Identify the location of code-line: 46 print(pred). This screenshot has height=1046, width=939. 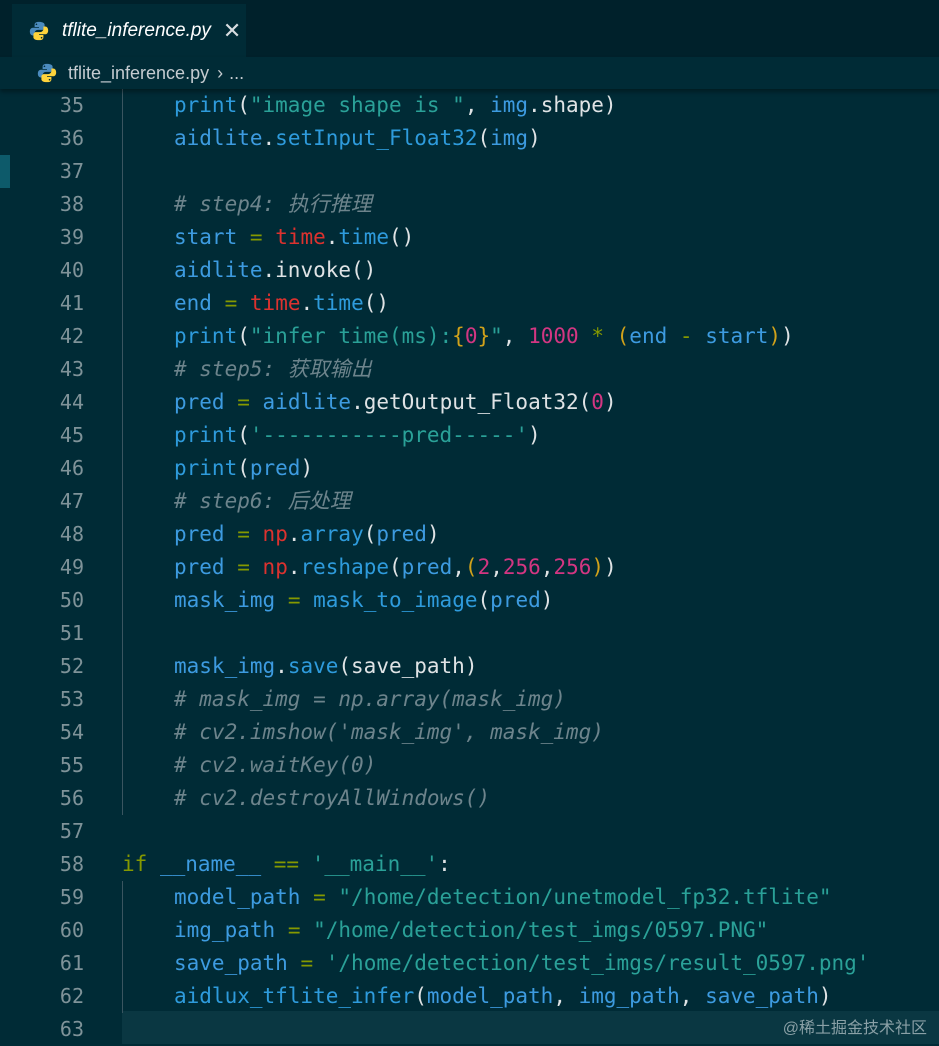
(469, 468).